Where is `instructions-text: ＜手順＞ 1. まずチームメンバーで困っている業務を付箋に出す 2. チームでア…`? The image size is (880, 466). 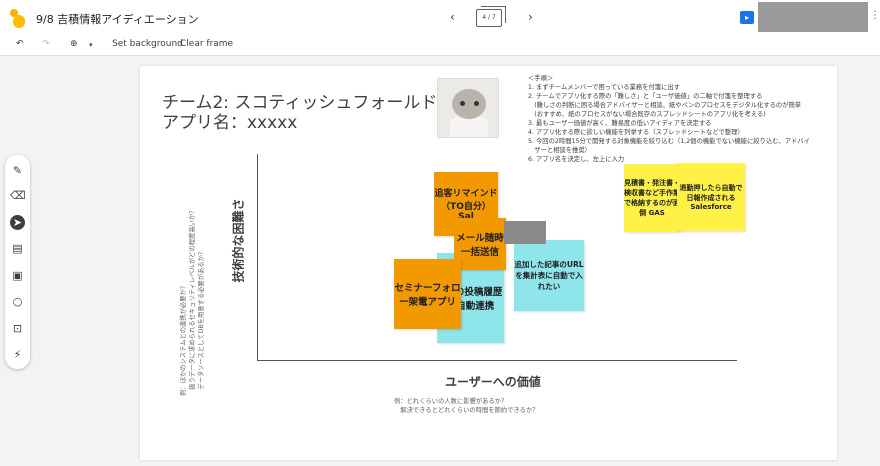
instructions-text: ＜手順＞ 1. まずチームメンバーで困っている業務を付箋に出す 2. チームでア… is located at coordinates (678, 119).